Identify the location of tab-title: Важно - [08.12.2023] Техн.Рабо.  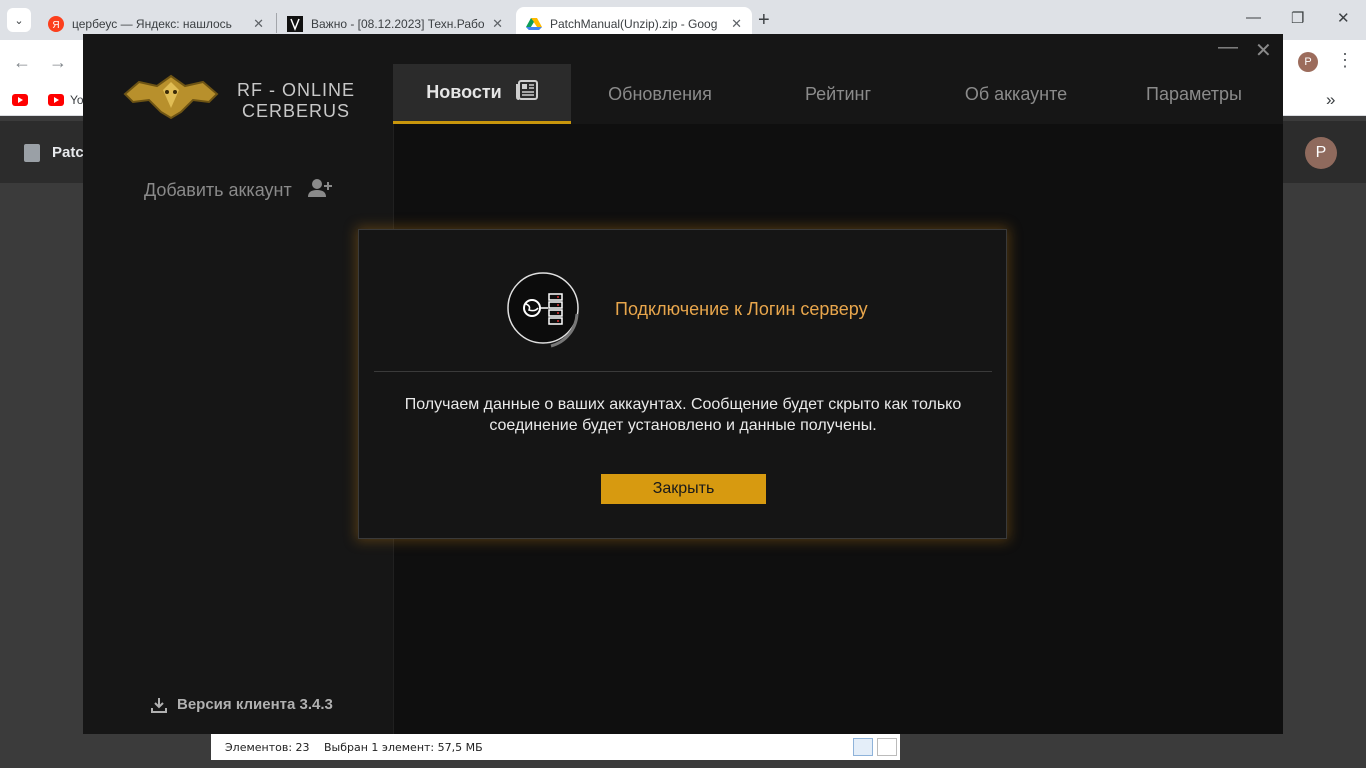
(398, 23).